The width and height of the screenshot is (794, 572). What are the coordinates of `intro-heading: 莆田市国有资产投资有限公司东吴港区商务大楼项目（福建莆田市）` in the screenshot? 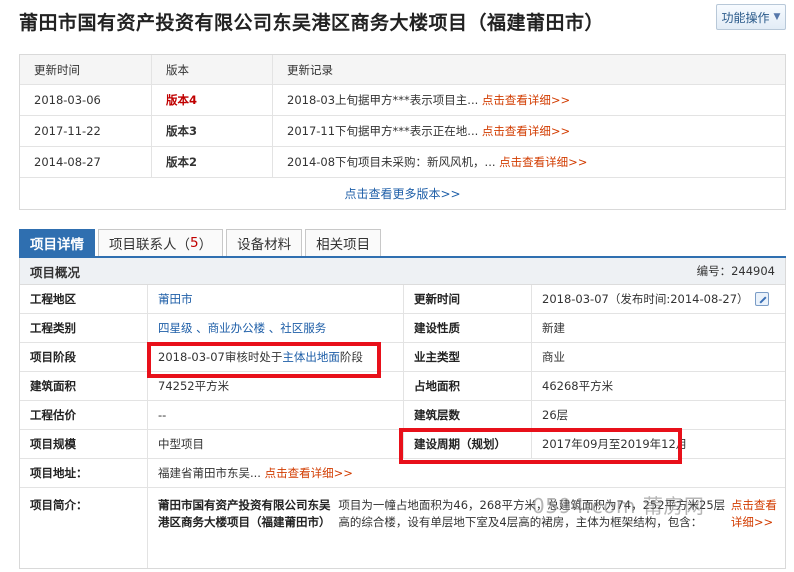 It's located at (244, 513).